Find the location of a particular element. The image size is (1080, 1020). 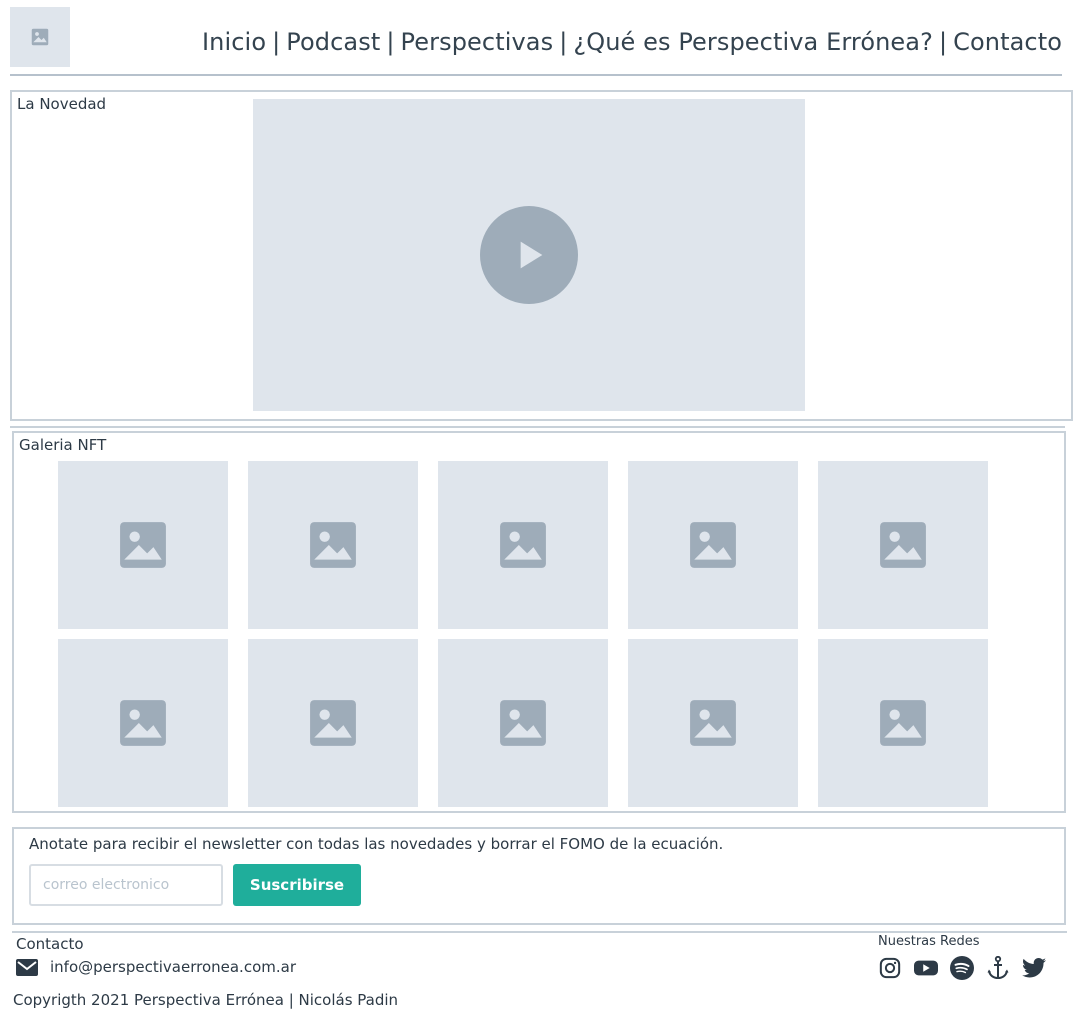

footer-divider is located at coordinates (539, 932).